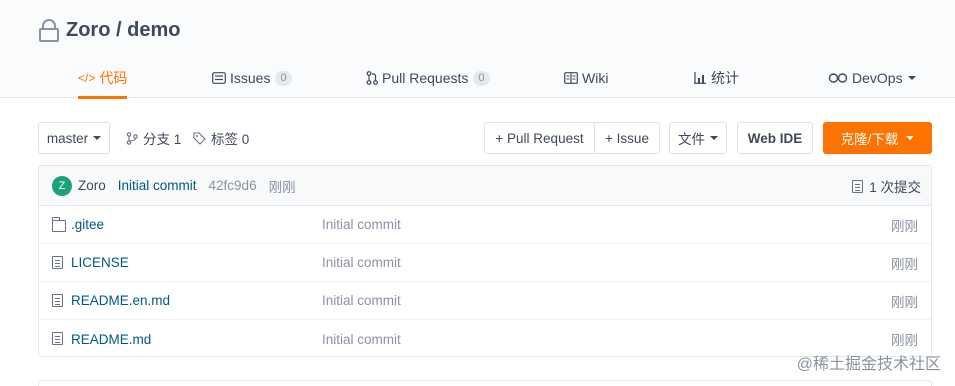  I want to click on tags-link: 标签 0, so click(221, 138).